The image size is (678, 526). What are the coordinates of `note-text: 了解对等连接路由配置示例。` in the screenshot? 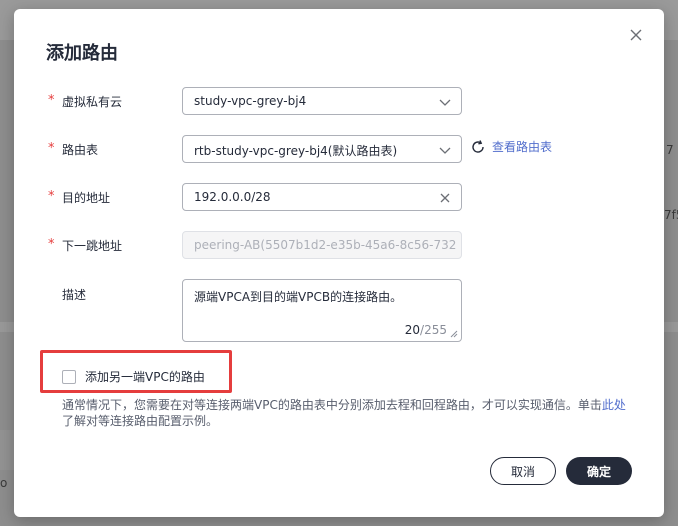 It's located at (140, 421).